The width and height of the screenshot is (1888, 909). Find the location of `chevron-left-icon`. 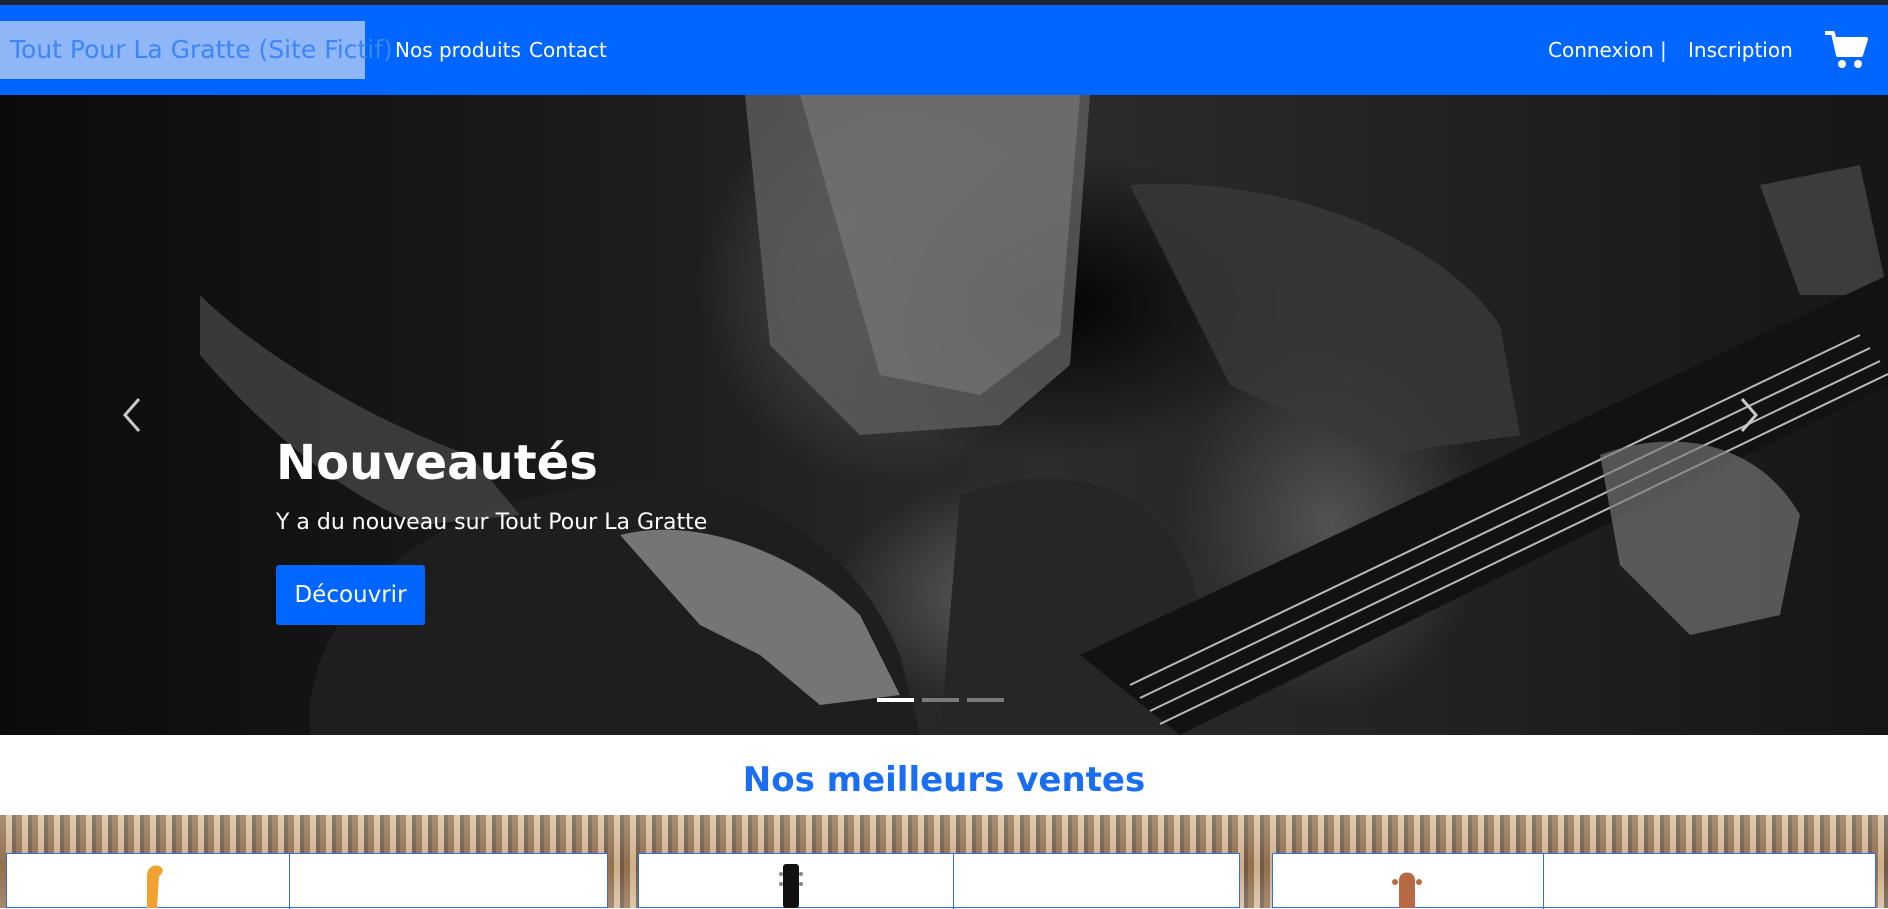

chevron-left-icon is located at coordinates (133, 415).